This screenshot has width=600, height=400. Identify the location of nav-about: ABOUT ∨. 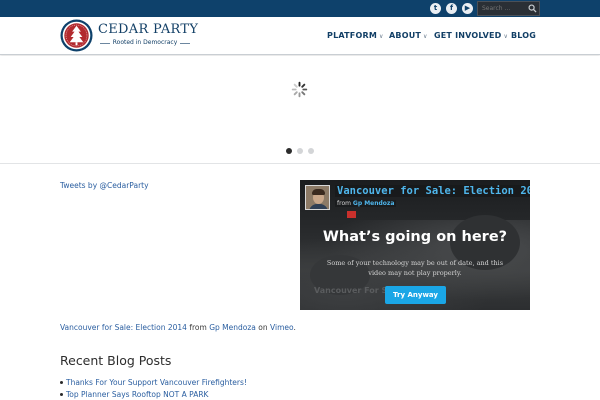
(408, 35).